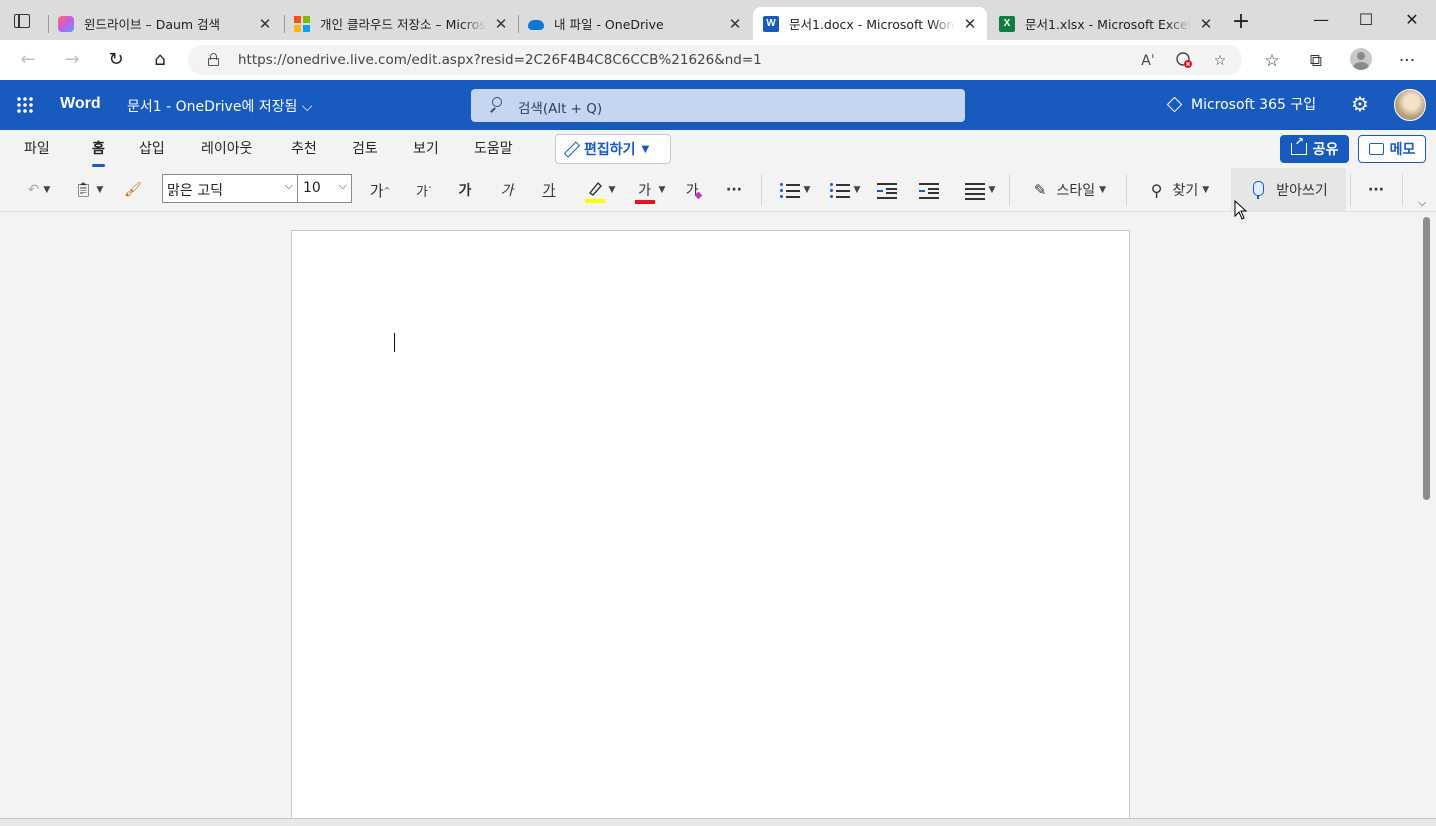 Image resolution: width=1436 pixels, height=826 pixels. Describe the element at coordinates (771, 23) in the screenshot. I see `word-favicon-icon: W` at that location.